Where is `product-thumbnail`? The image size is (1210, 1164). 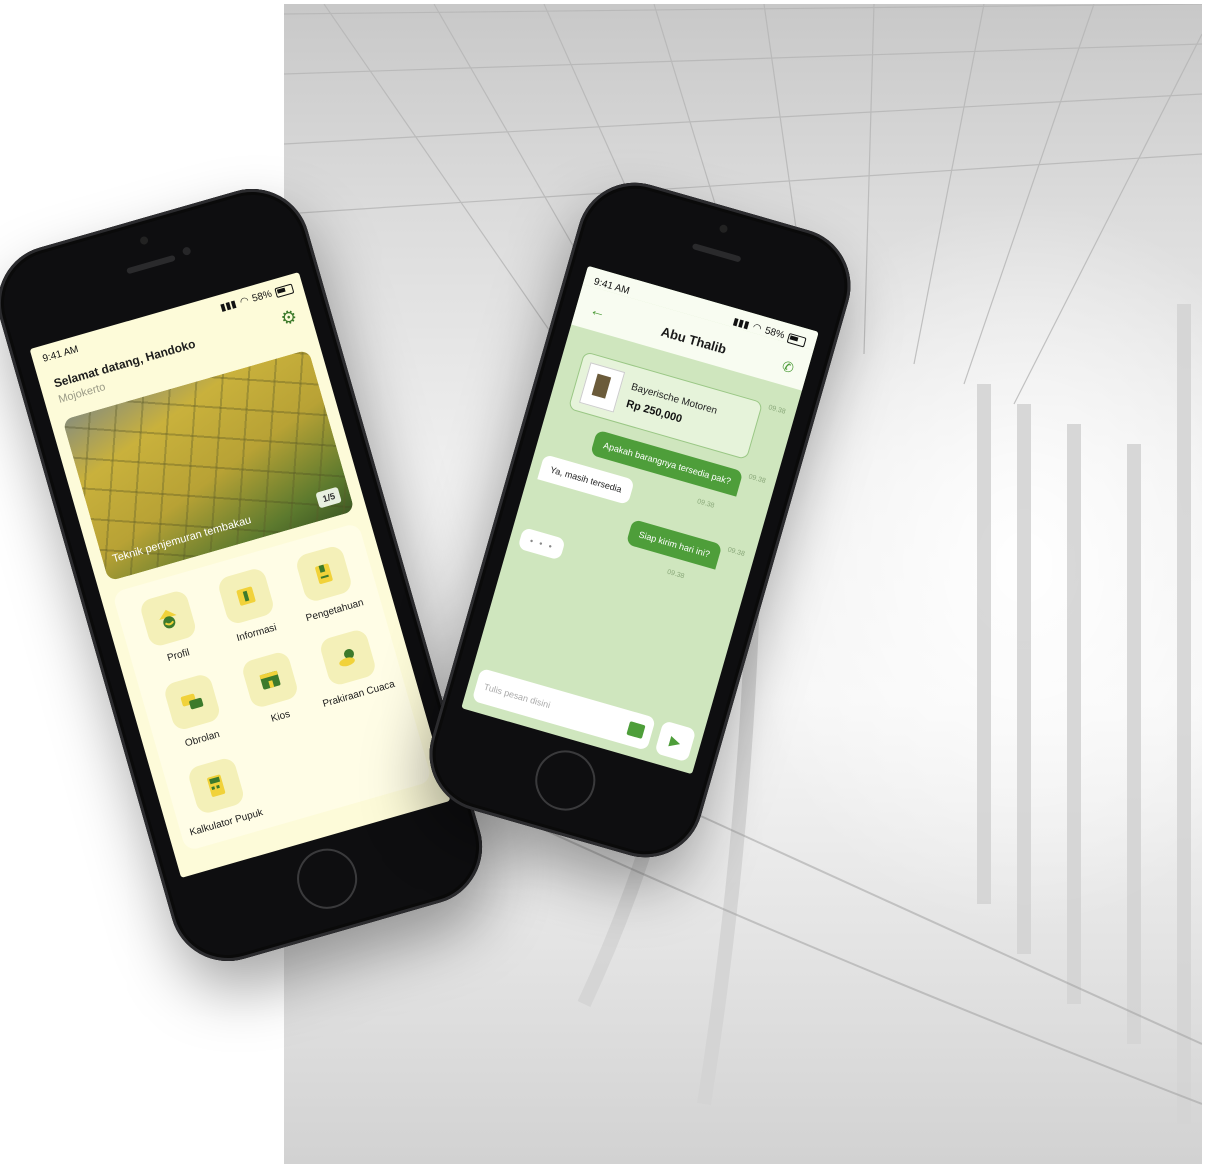
product-thumbnail is located at coordinates (602, 387).